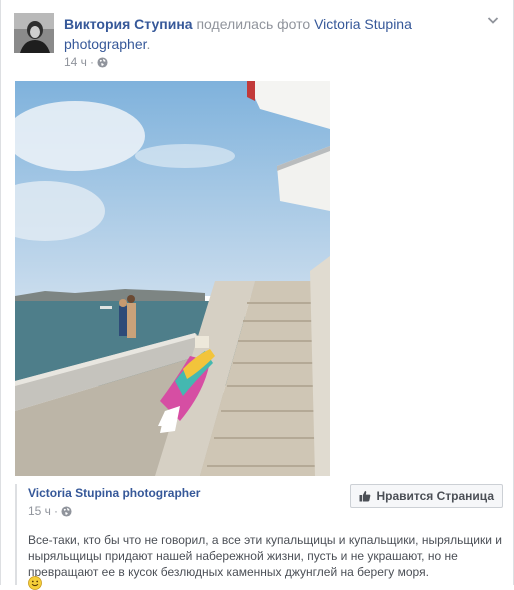 The image size is (514, 590). What do you see at coordinates (148, 44) in the screenshot?
I see `header-period: .` at bounding box center [148, 44].